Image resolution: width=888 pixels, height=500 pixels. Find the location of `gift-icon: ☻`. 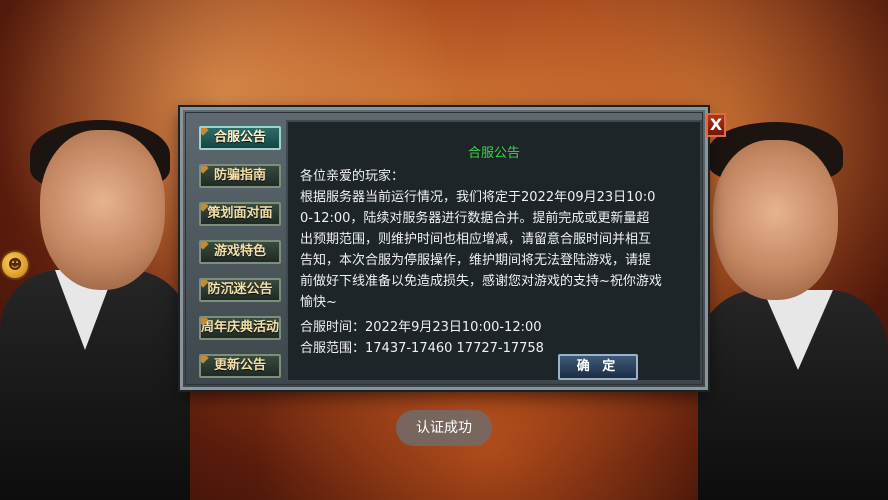

gift-icon: ☻ is located at coordinates (15, 265).